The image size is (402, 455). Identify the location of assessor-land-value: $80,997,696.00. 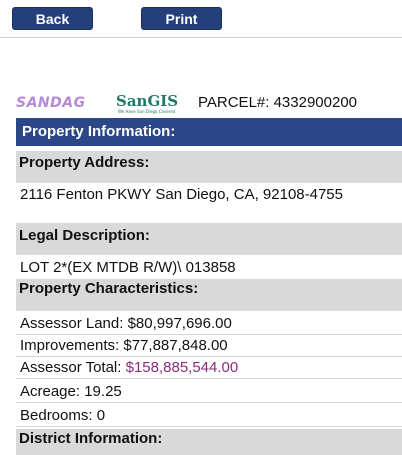
(179, 323).